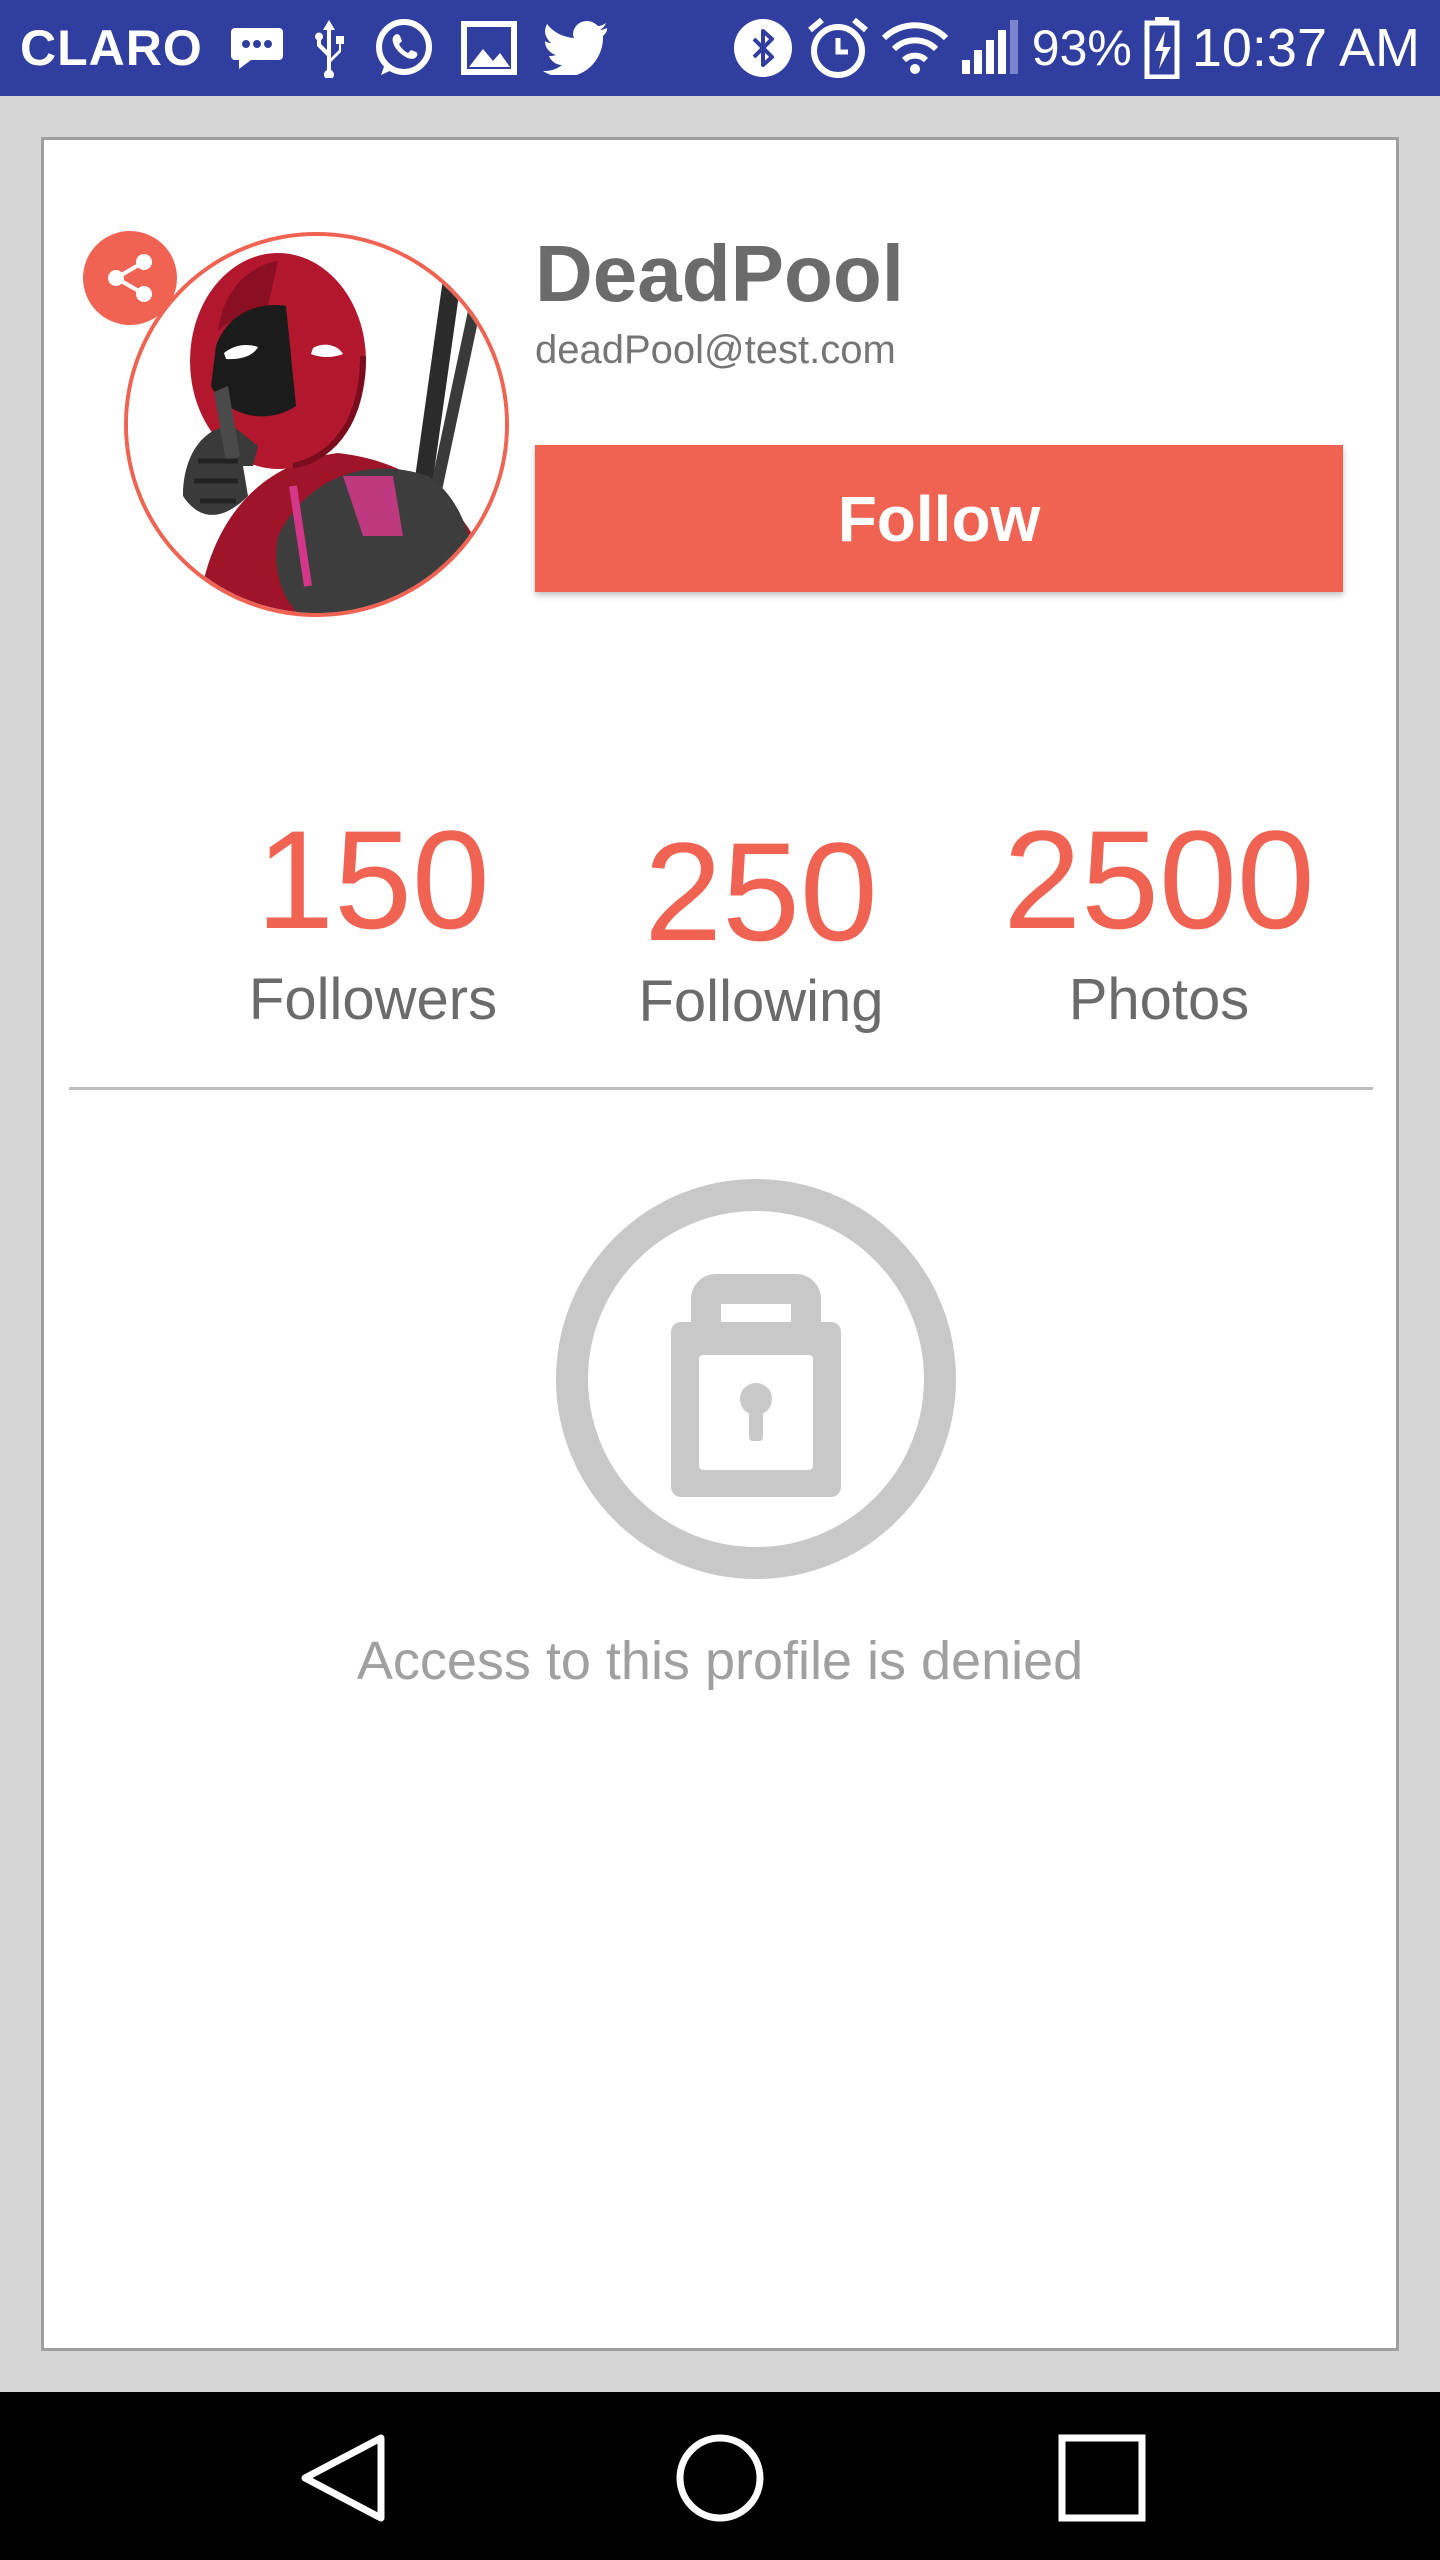  I want to click on divider, so click(721, 1088).